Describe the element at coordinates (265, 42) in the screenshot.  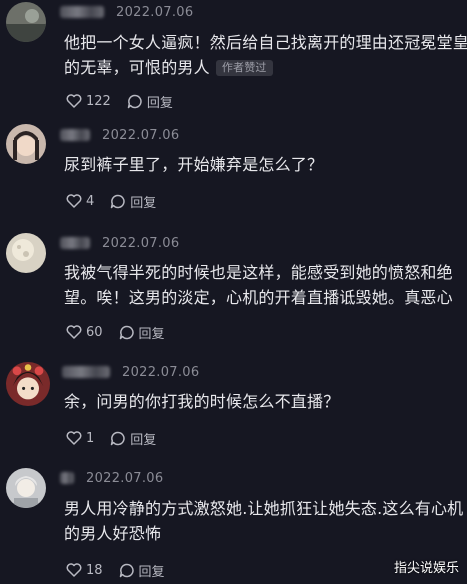
I see `comment-text-line: 他把一个女人逼疯！然后给自己找离开的理由还冠冕堂皇` at that location.